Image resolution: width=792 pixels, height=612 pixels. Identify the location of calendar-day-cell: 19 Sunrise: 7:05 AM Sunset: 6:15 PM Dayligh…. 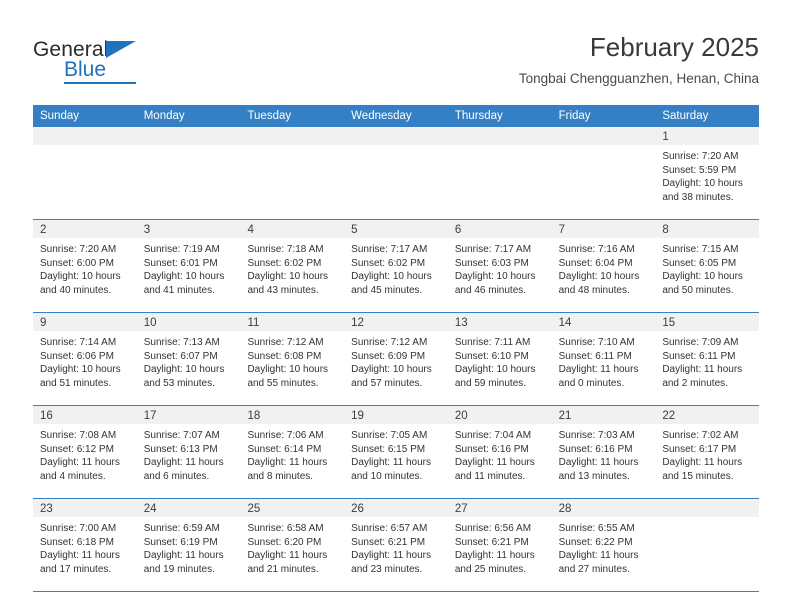
(396, 452).